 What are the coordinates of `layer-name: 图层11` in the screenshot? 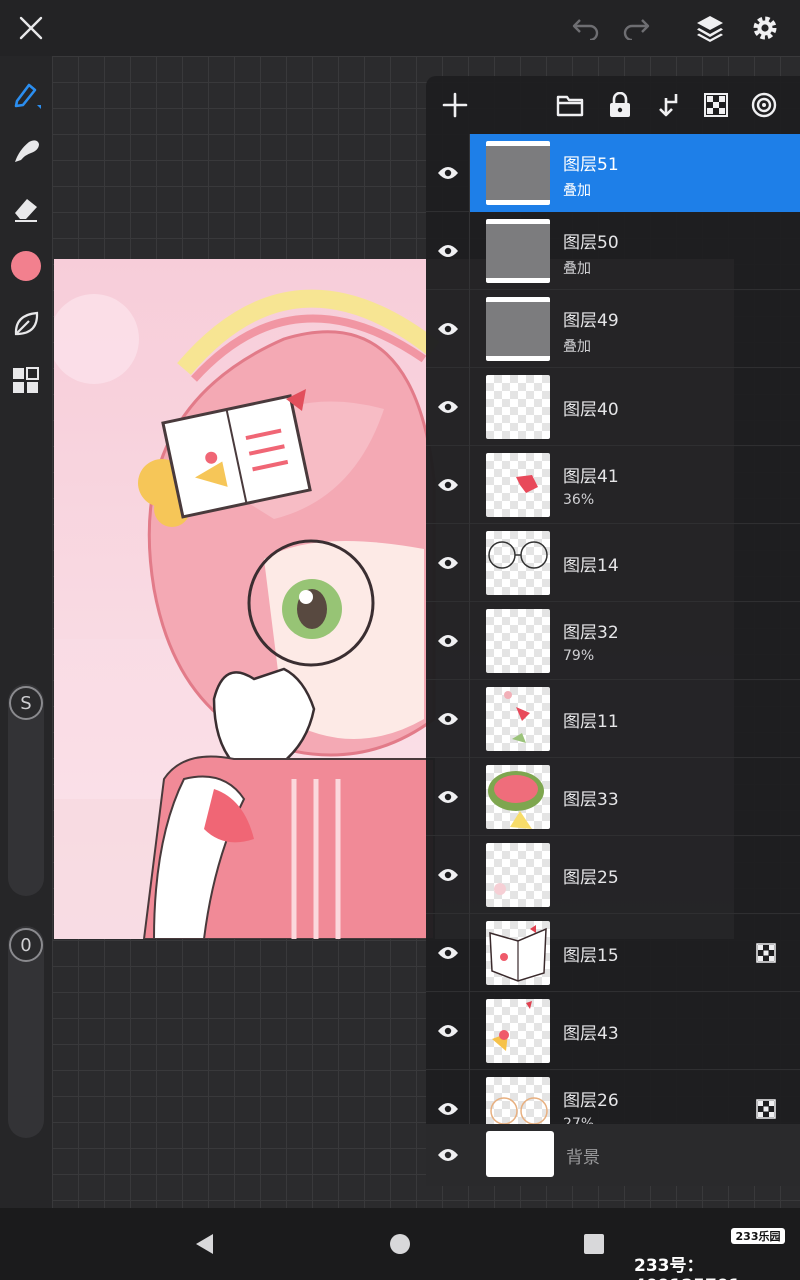 It's located at (591, 722).